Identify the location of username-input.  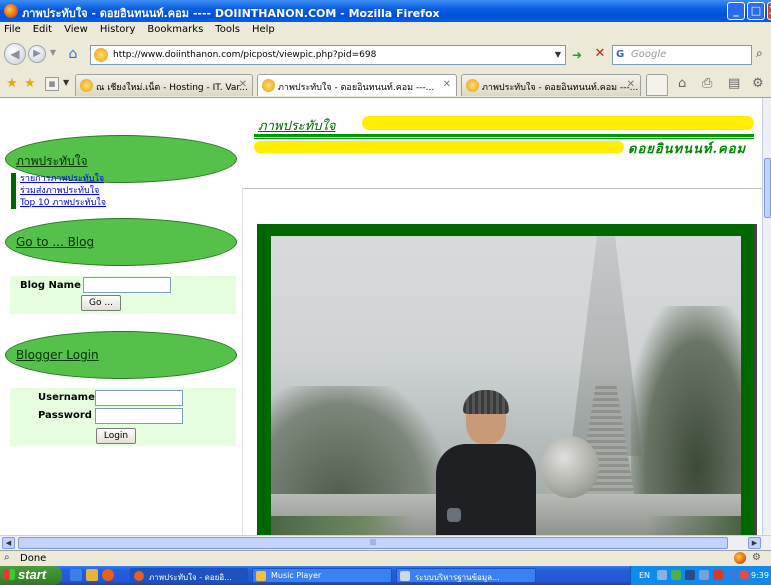
(139, 398).